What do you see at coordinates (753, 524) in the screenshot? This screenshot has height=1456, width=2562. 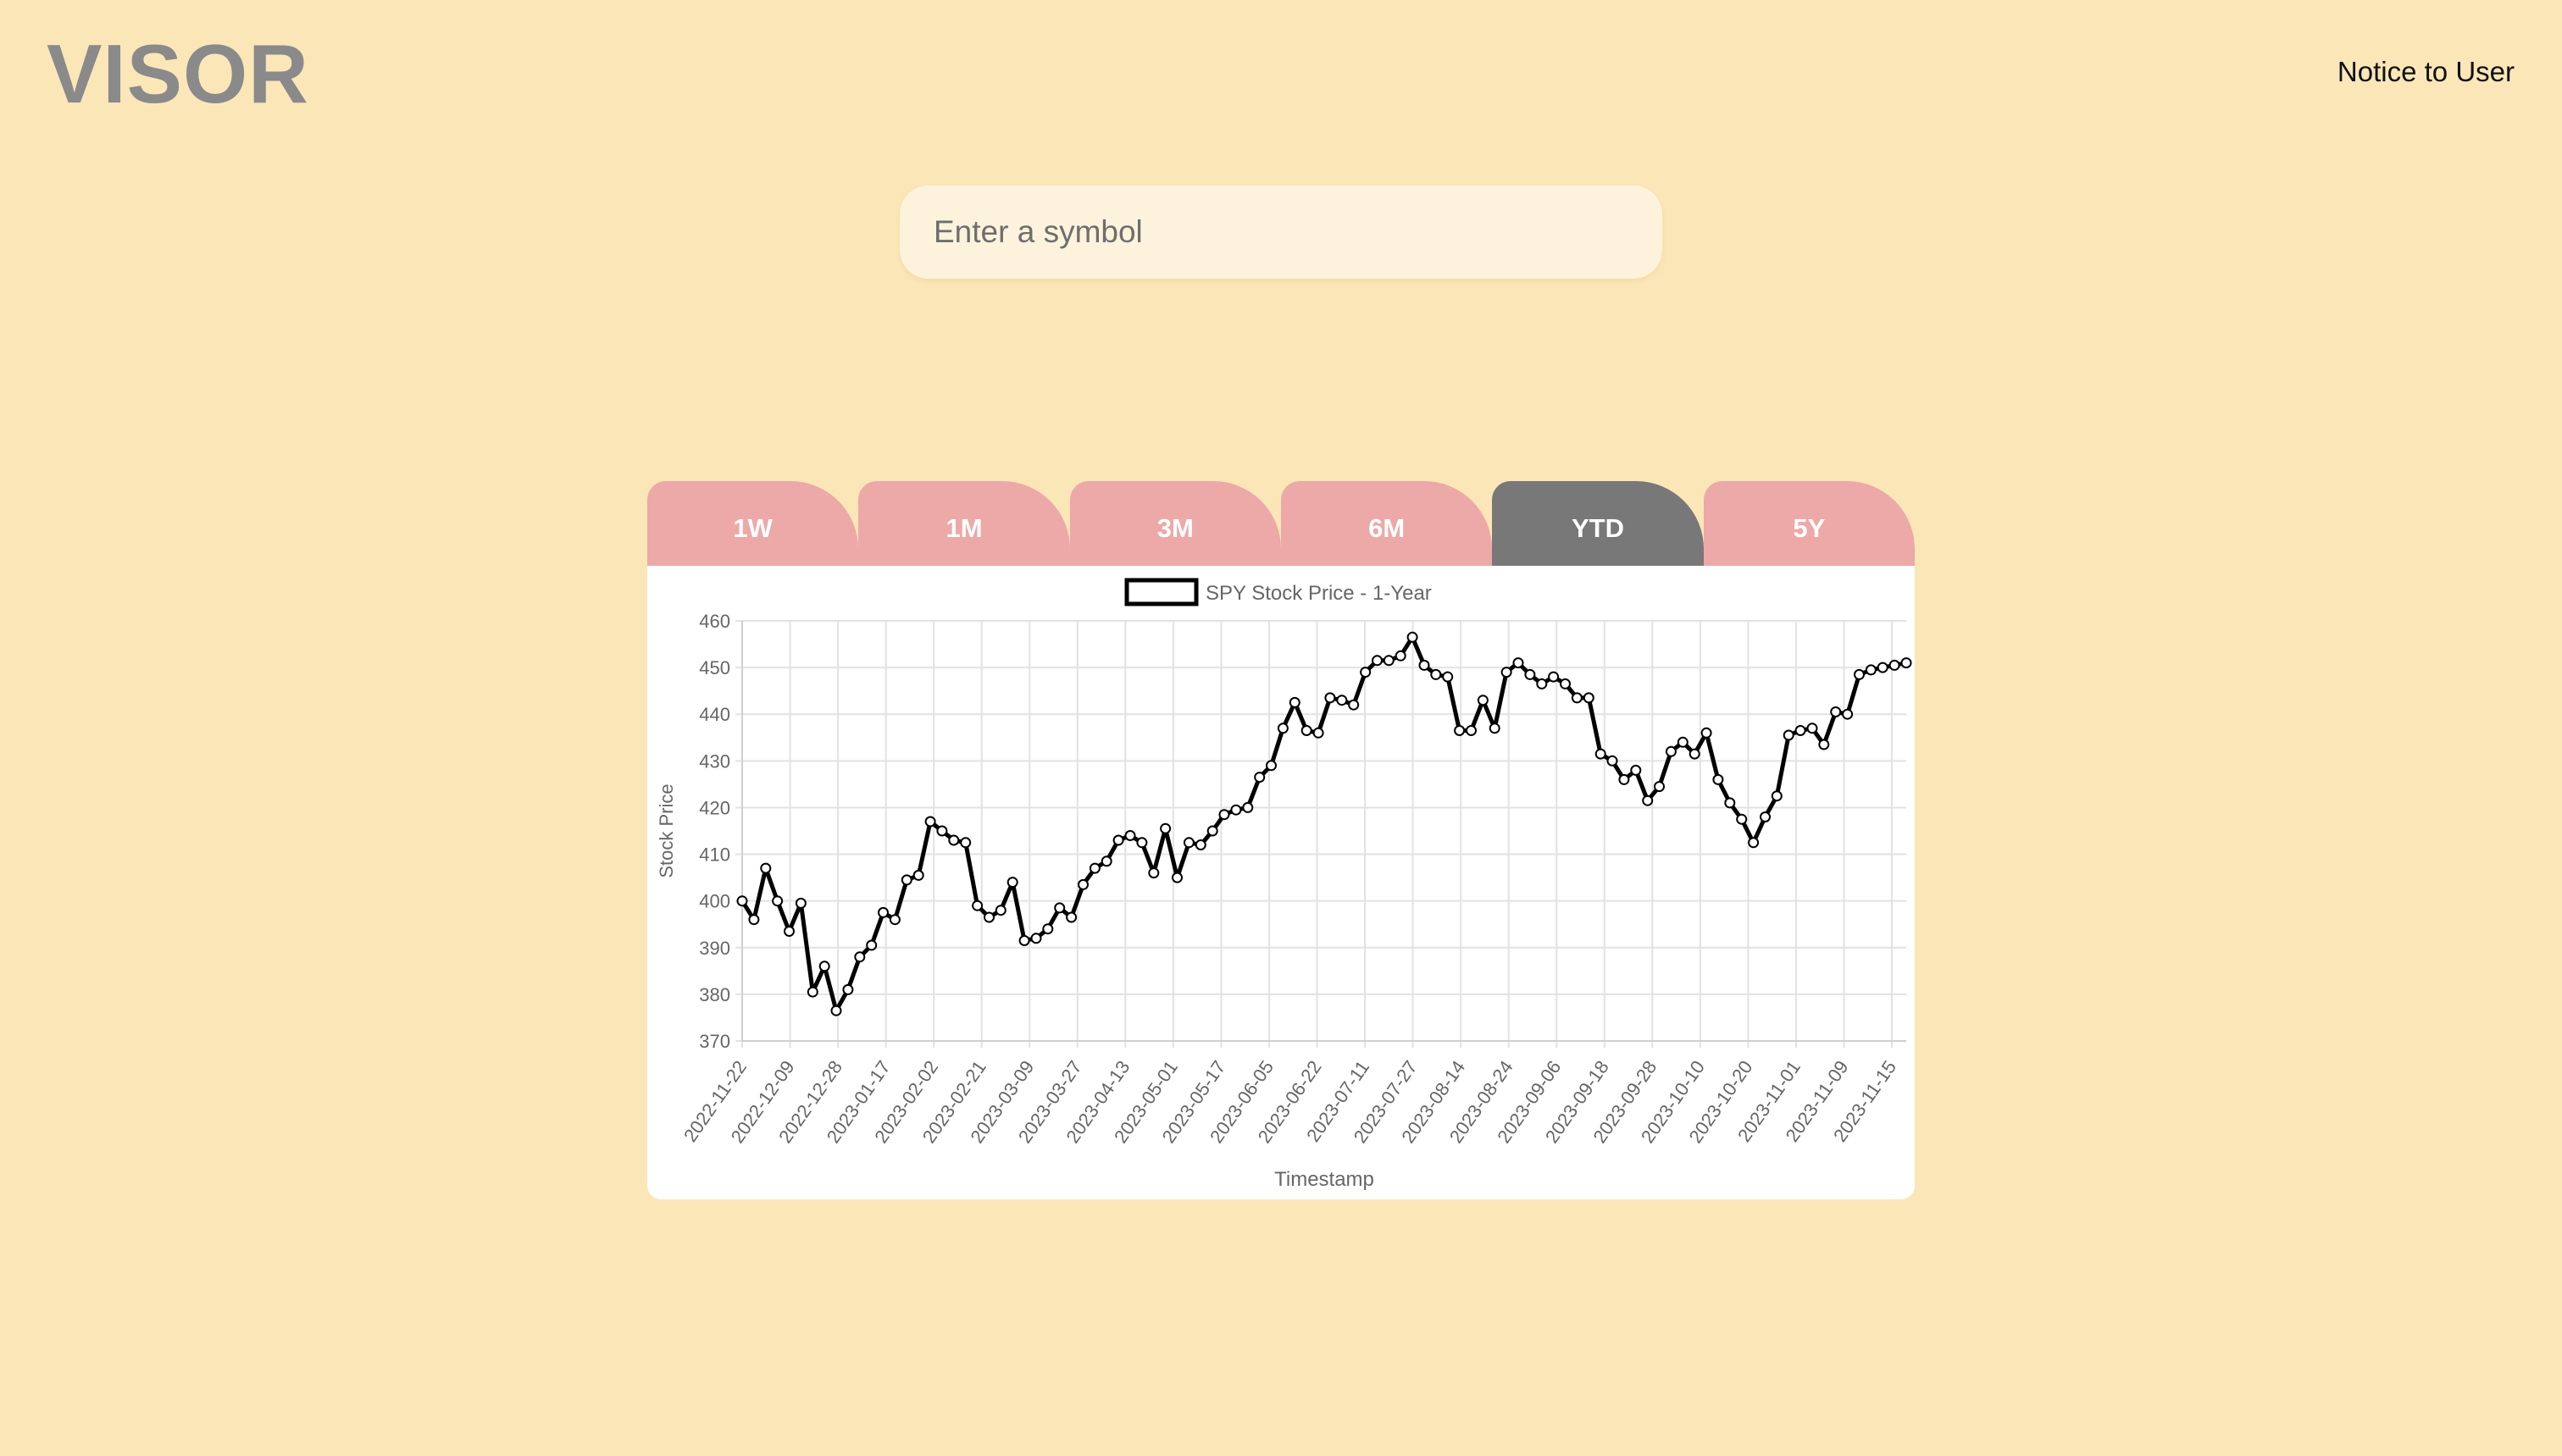 I see `tab-1w: 1W` at bounding box center [753, 524].